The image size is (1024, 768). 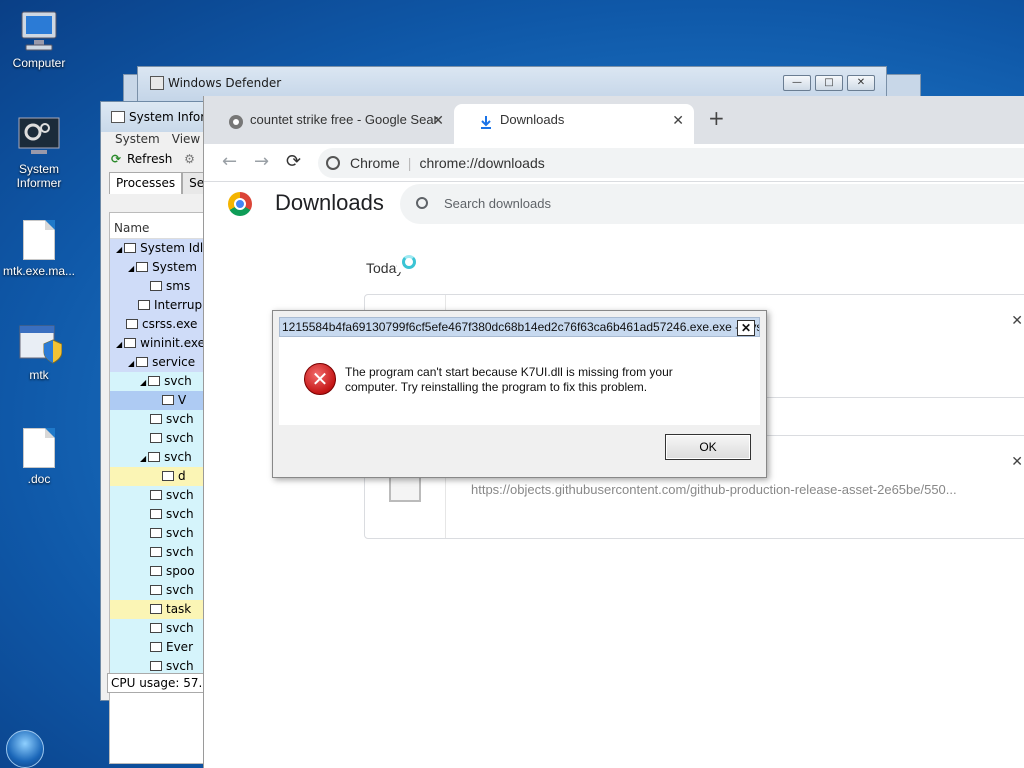 I want to click on desktop-icon-computer: Computer, so click(x=39, y=40).